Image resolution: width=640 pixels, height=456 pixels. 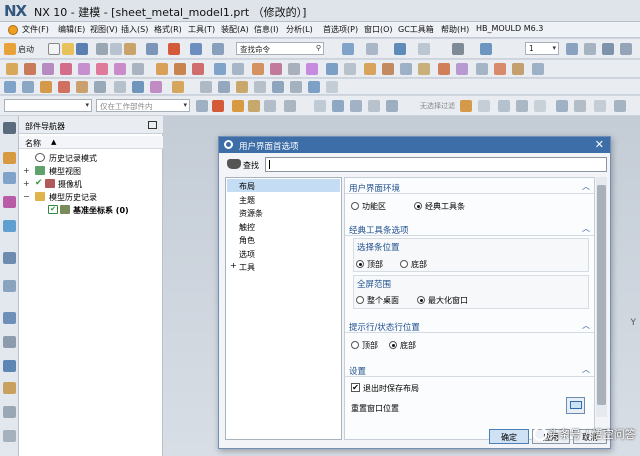 I want to click on snap-point-icon, so click(x=338, y=106).